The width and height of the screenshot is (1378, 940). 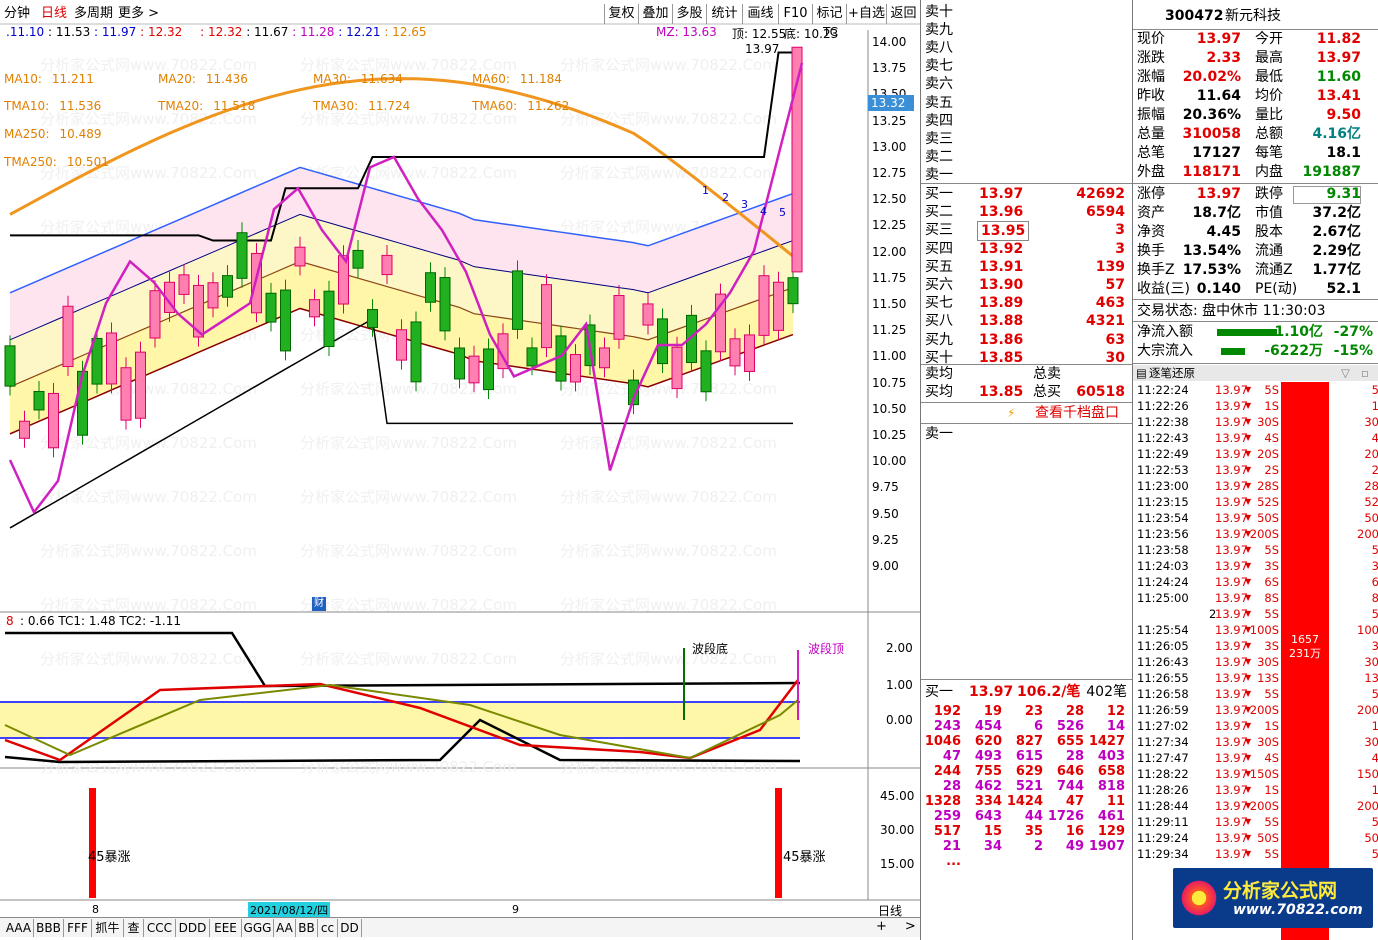 What do you see at coordinates (1163, 550) in the screenshot?
I see `tick-time: 11:23:58` at bounding box center [1163, 550].